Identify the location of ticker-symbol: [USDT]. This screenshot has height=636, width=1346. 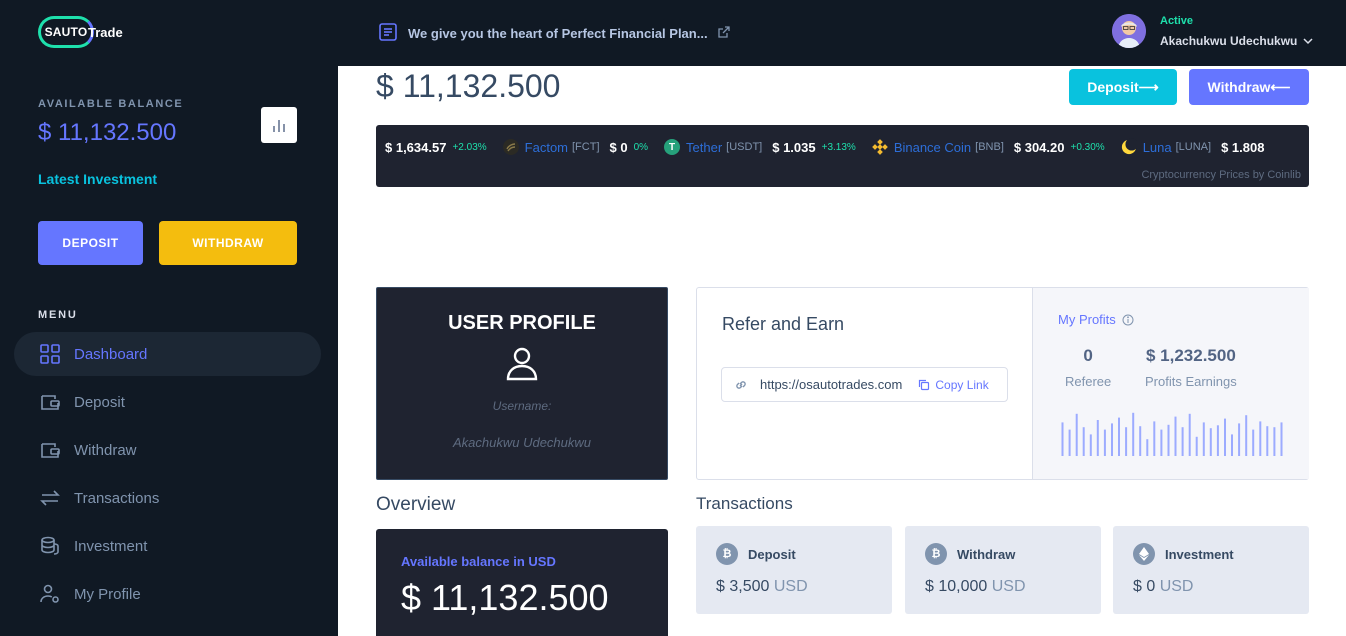
(744, 147).